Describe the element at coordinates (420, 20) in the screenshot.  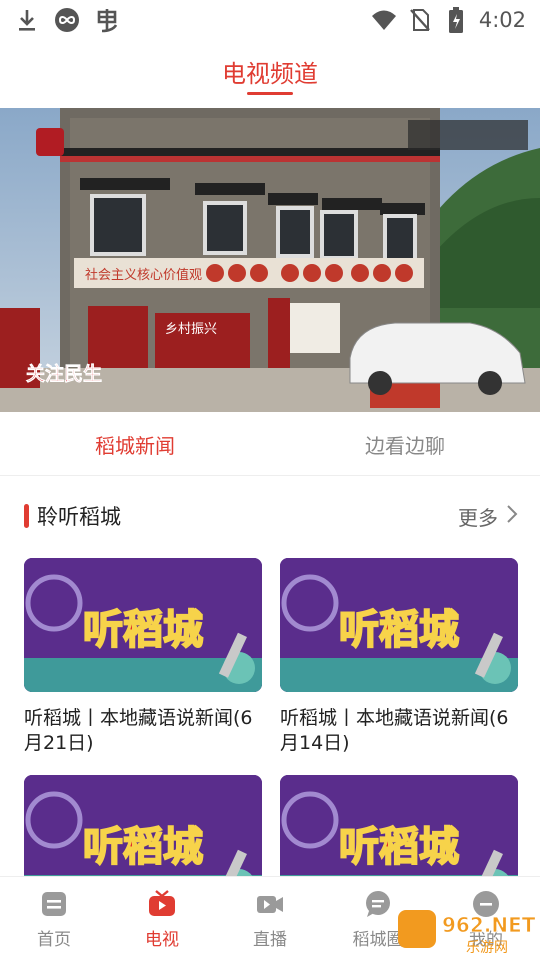
I see `no-sim-icon` at that location.